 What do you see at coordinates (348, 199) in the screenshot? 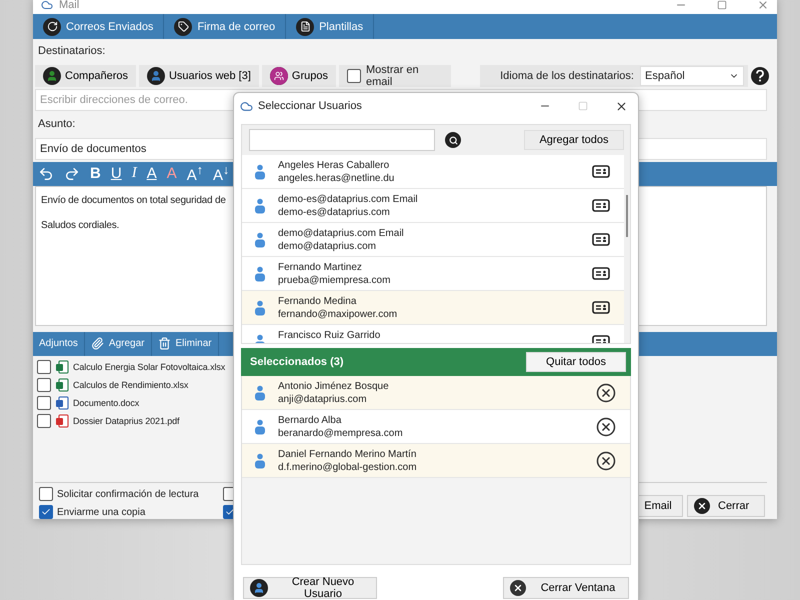
I see `user-name: demo-es@dataprius.com Email` at bounding box center [348, 199].